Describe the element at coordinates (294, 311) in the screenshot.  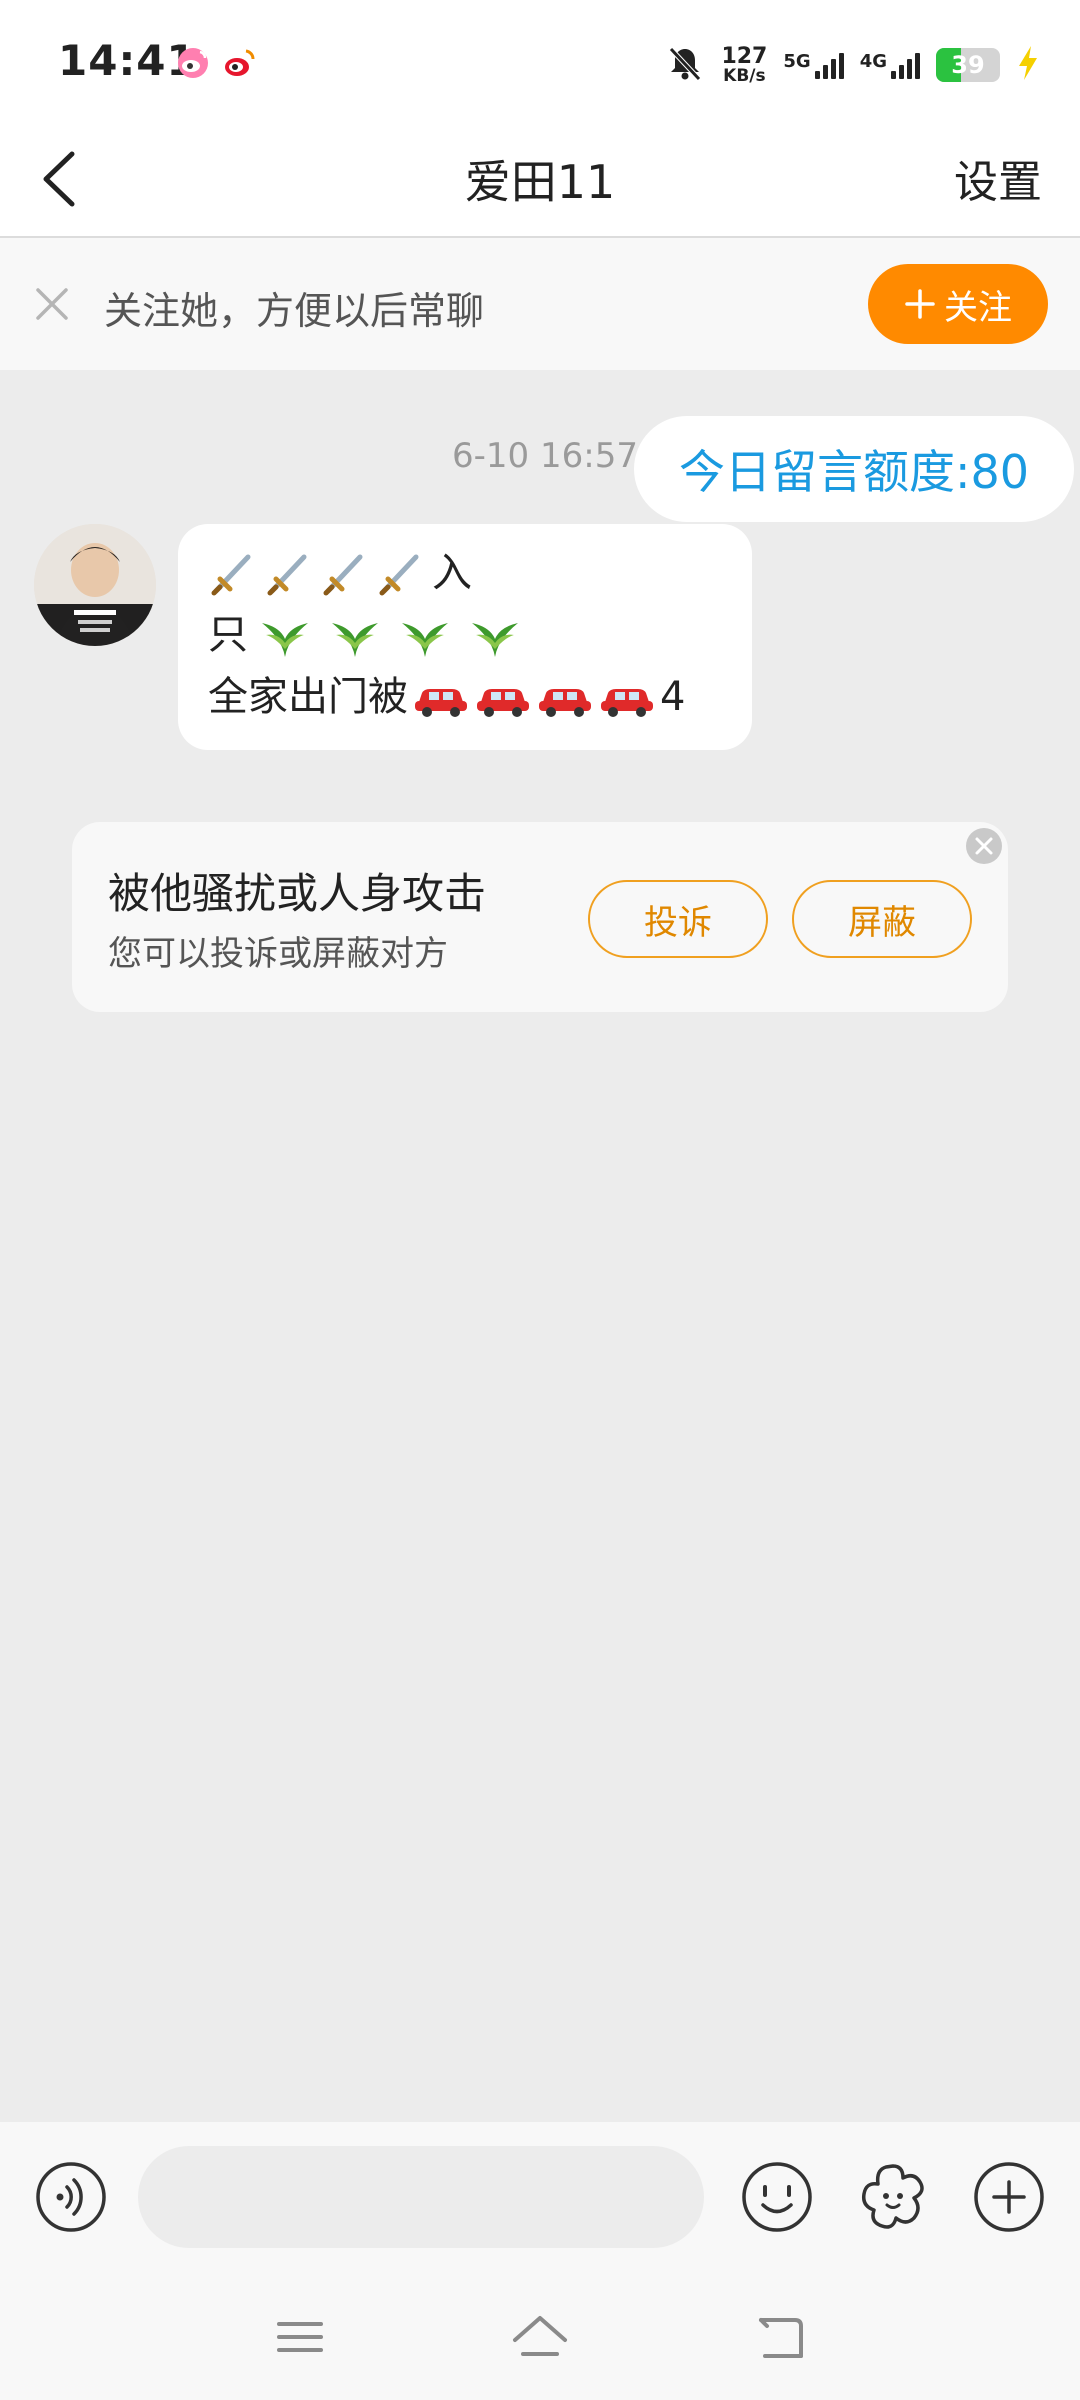
I see `follow-prompt-text: 关注她，方便以后常聊` at that location.